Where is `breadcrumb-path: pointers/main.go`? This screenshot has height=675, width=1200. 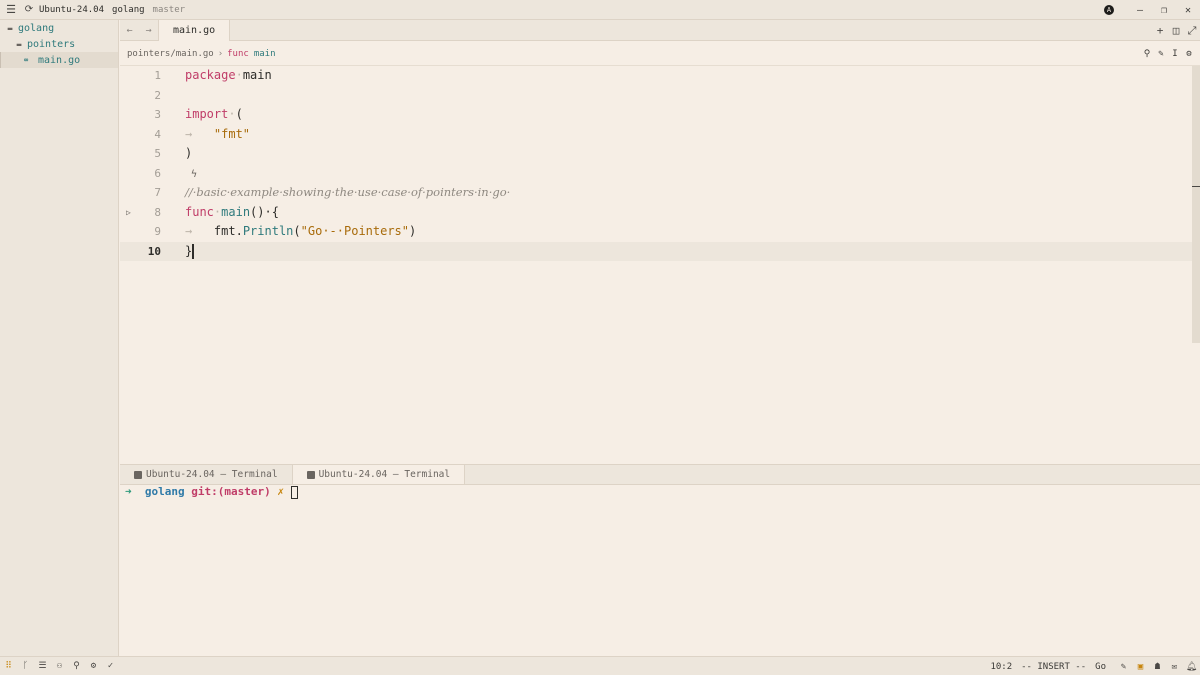
breadcrumb-path: pointers/main.go is located at coordinates (170, 54).